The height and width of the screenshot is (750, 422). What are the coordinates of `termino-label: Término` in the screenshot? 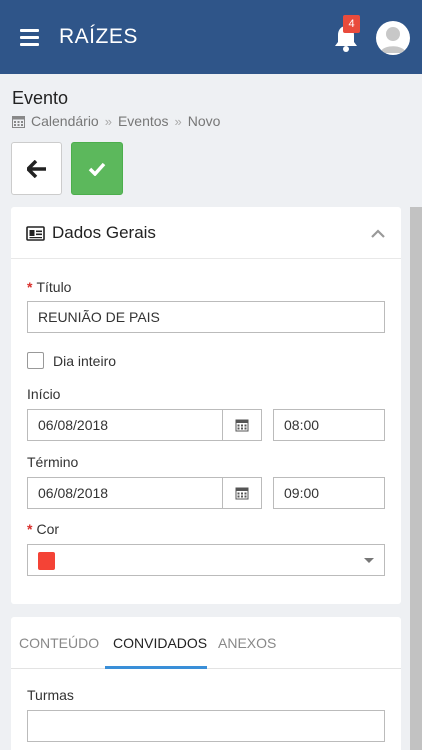 It's located at (53, 462).